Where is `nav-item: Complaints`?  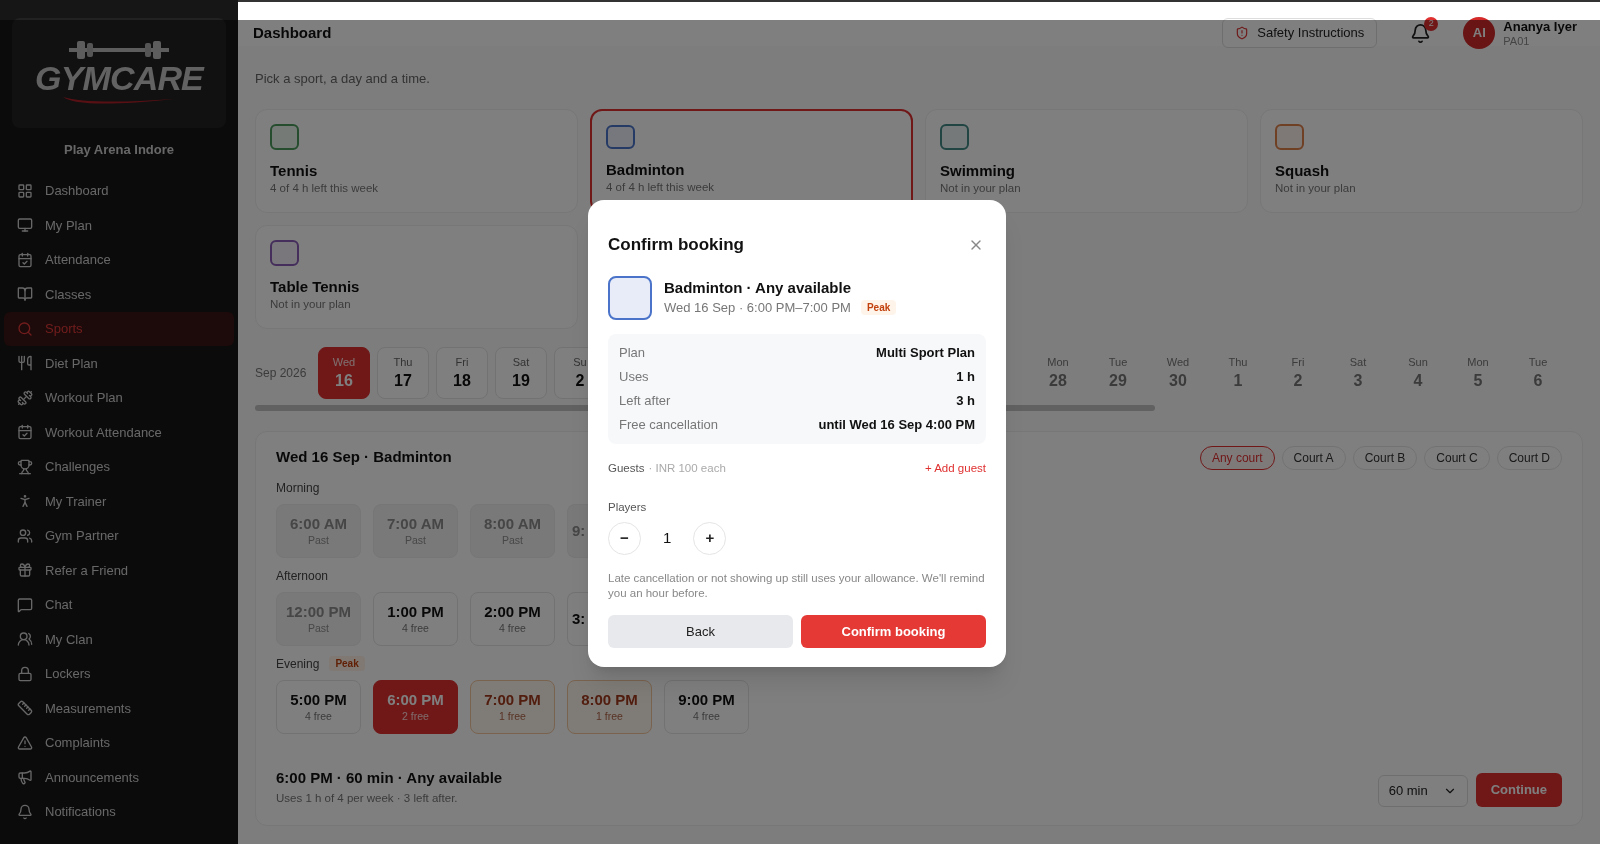
nav-item: Complaints is located at coordinates (119, 742).